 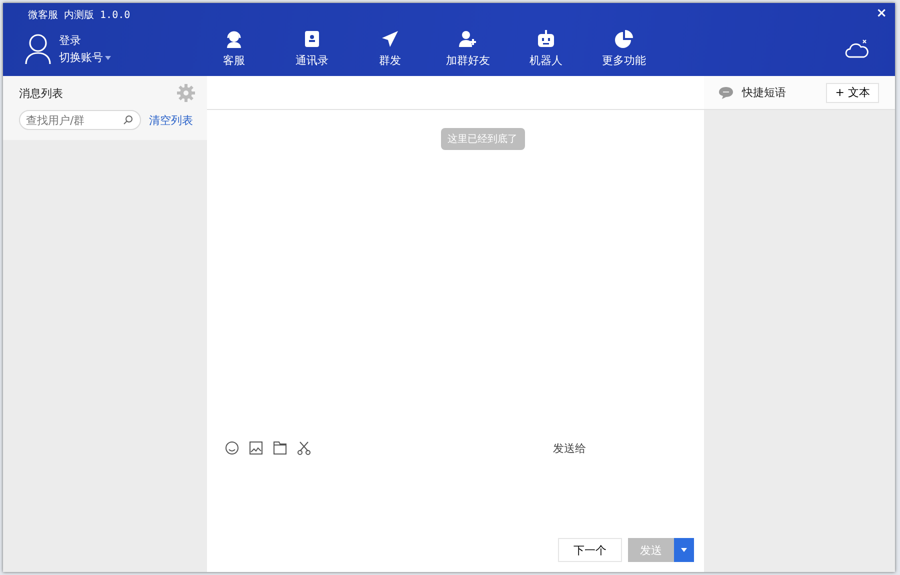 I want to click on nav-button: 加群好友, so click(x=468, y=49).